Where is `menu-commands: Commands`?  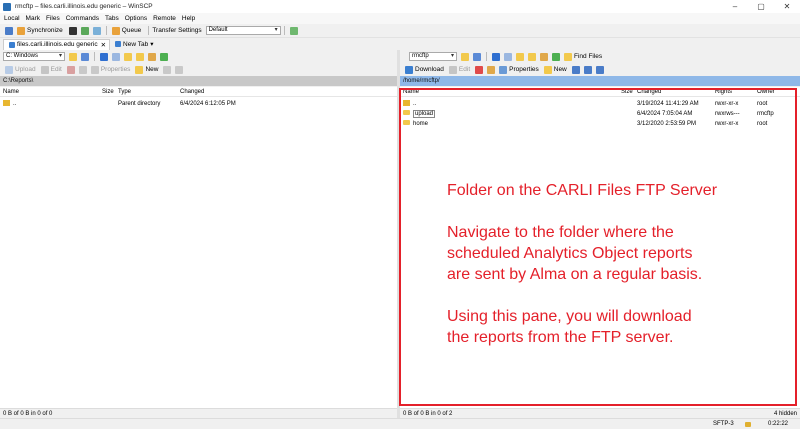
menu-commands: Commands is located at coordinates (82, 18).